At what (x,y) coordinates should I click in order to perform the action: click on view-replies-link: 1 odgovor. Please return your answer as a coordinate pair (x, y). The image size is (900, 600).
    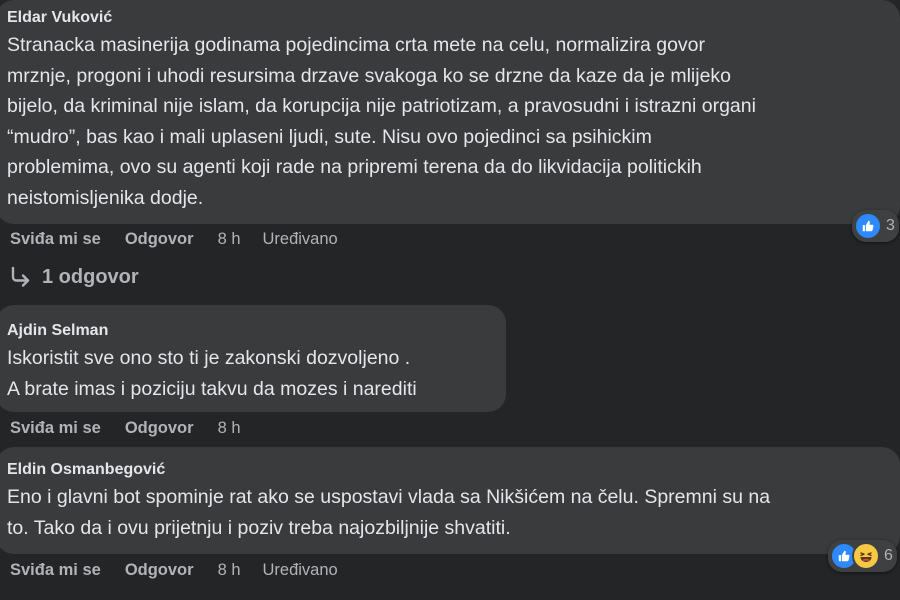
    Looking at the image, I should click on (74, 277).